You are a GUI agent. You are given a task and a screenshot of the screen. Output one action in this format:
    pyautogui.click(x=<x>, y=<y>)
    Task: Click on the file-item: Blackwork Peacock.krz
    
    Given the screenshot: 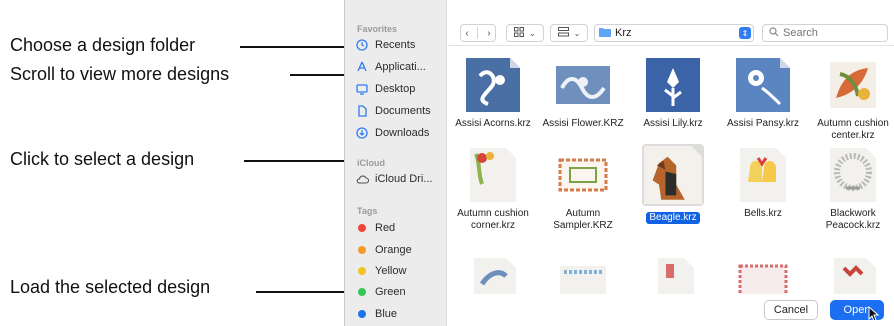 What is the action you would take?
    pyautogui.click(x=851, y=190)
    